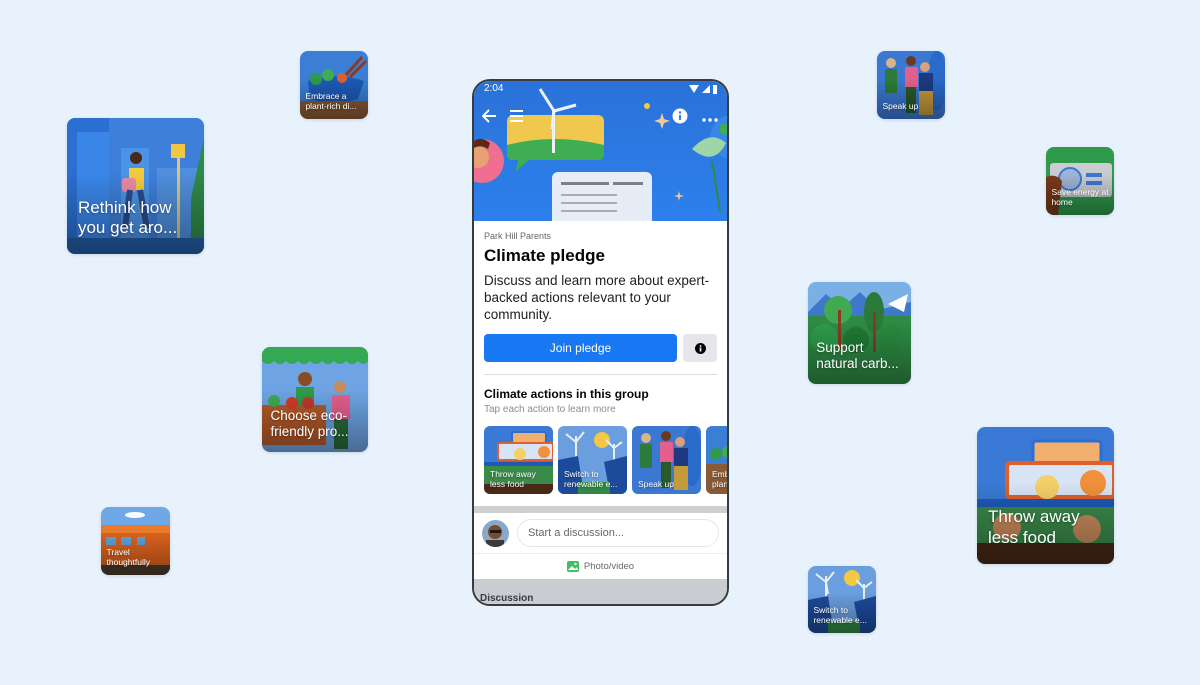 This screenshot has width=1200, height=685. I want to click on actions-section-title: Climate actions in this group, so click(566, 394).